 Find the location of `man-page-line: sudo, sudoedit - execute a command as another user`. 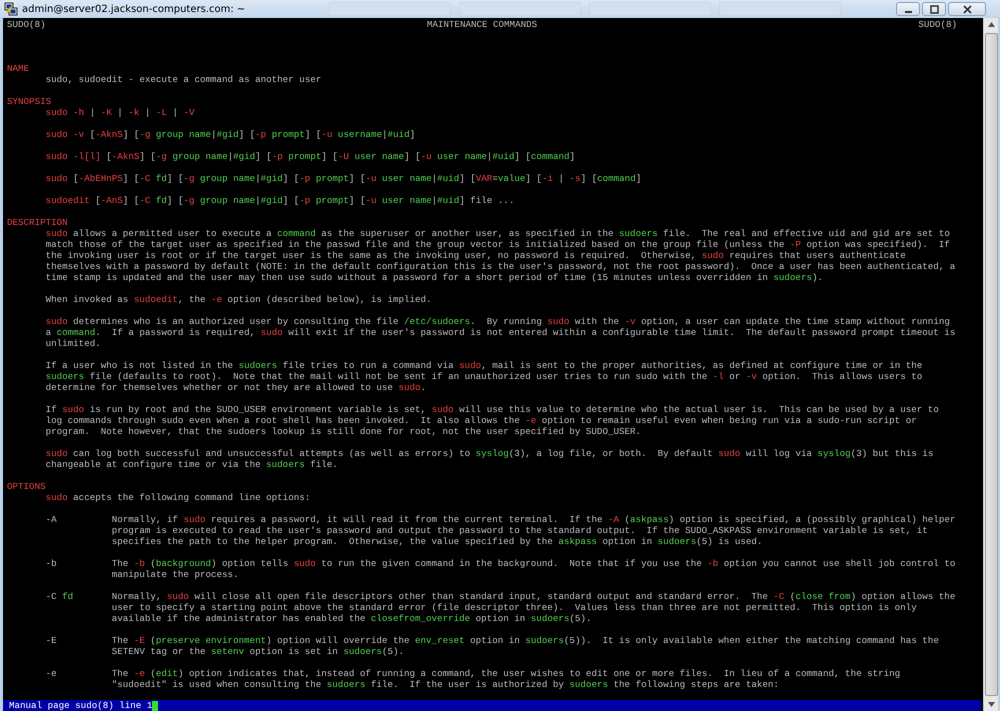

man-page-line: sudo, sudoedit - execute a command as another user is located at coordinates (184, 79).